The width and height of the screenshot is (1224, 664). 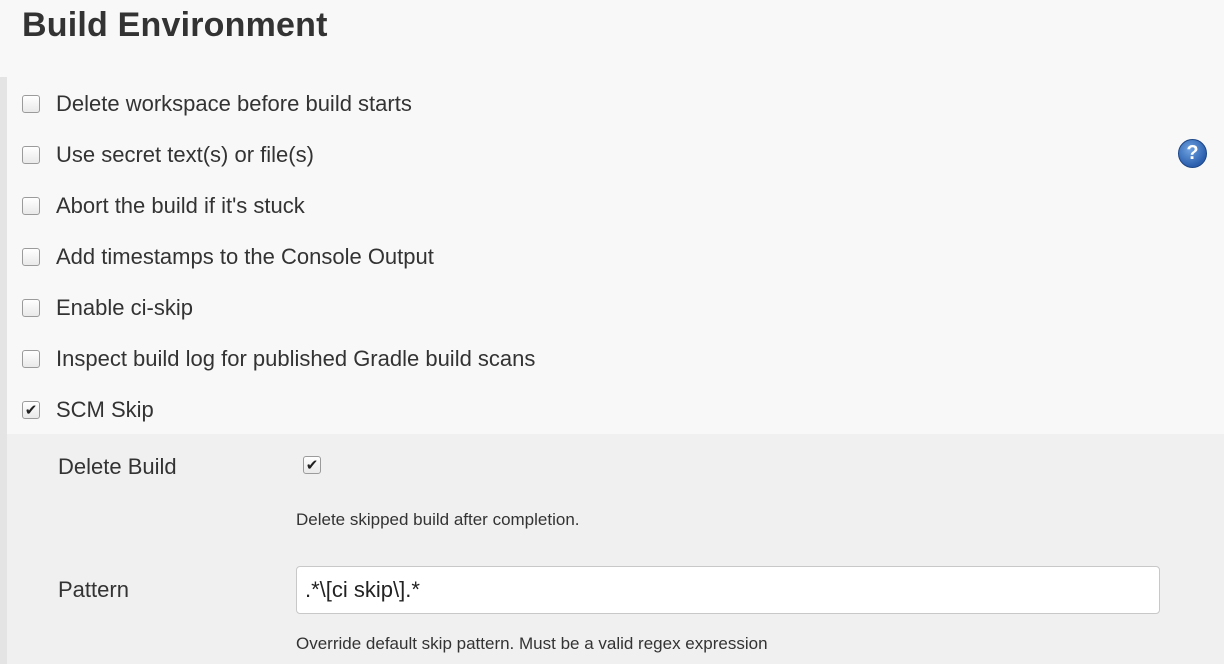 What do you see at coordinates (234, 103) in the screenshot?
I see `option-label: Delete workspace before build starts` at bounding box center [234, 103].